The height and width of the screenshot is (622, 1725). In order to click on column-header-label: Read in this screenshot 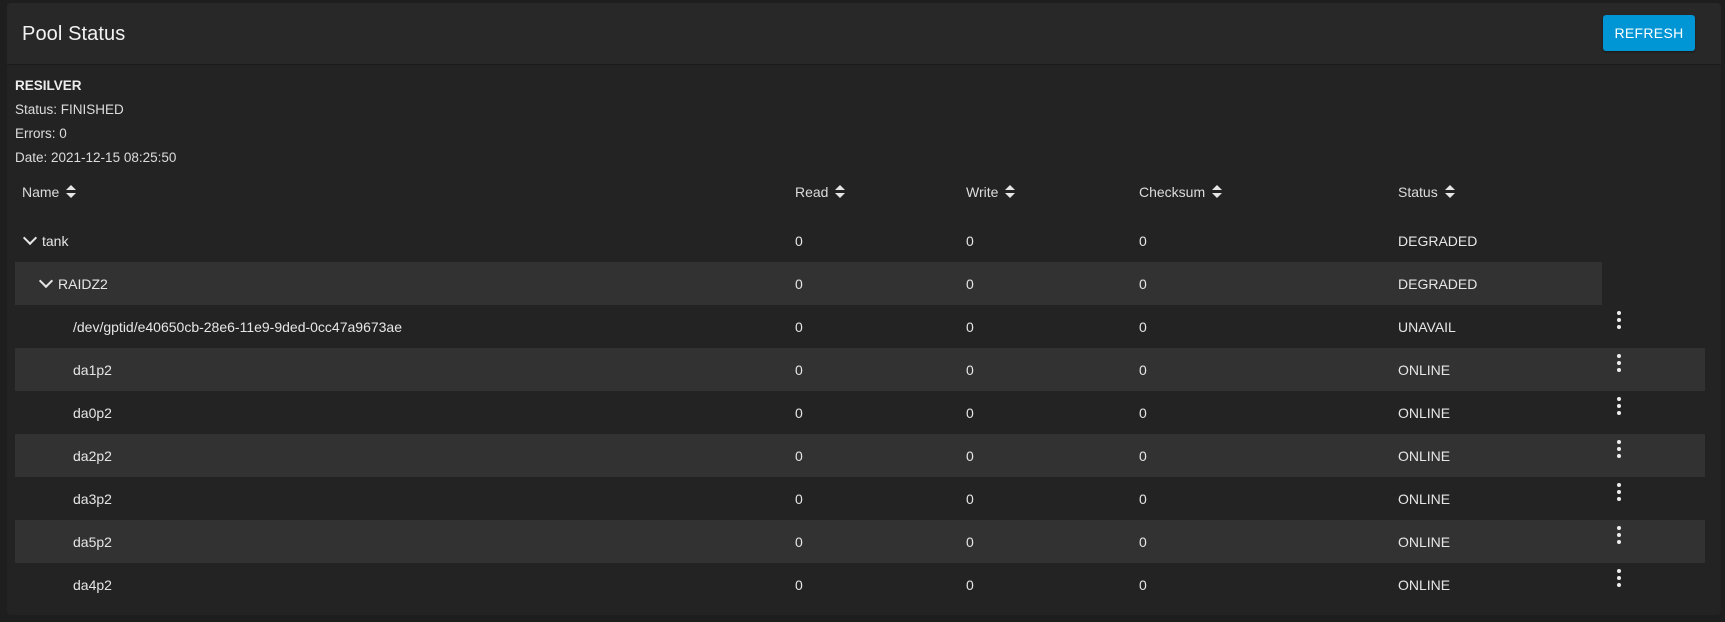, I will do `click(812, 192)`.